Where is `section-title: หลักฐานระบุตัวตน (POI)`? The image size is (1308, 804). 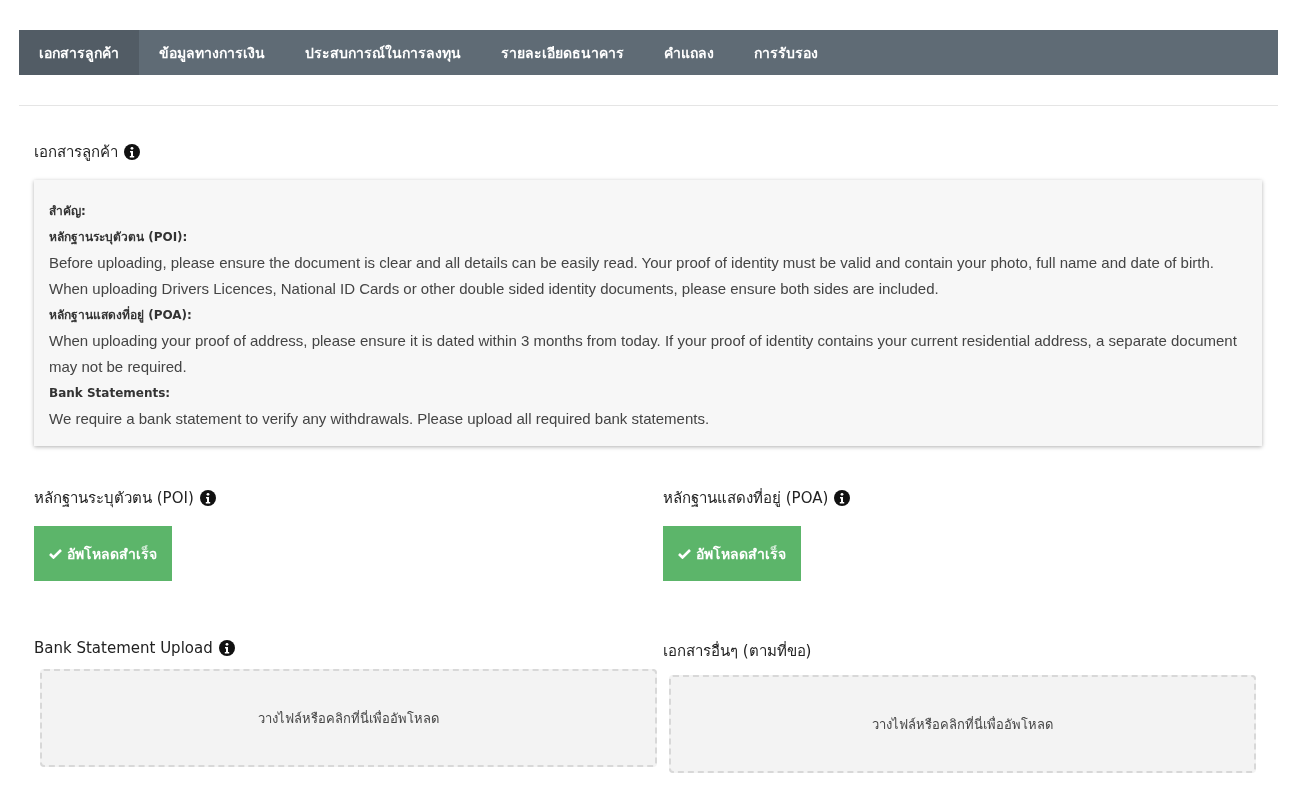
section-title: หลักฐานระบุตัวตน (POI) is located at coordinates (114, 499).